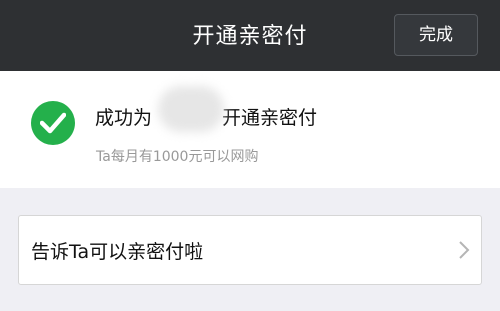 The height and width of the screenshot is (311, 500). Describe the element at coordinates (191, 109) in the screenshot. I see `redacted-name` at that location.